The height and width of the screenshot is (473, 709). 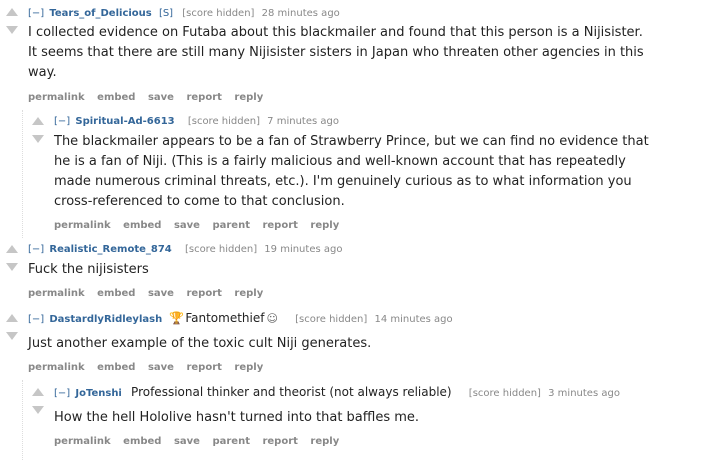 What do you see at coordinates (100, 13) in the screenshot?
I see `author-link: Tears_of_Delicious` at bounding box center [100, 13].